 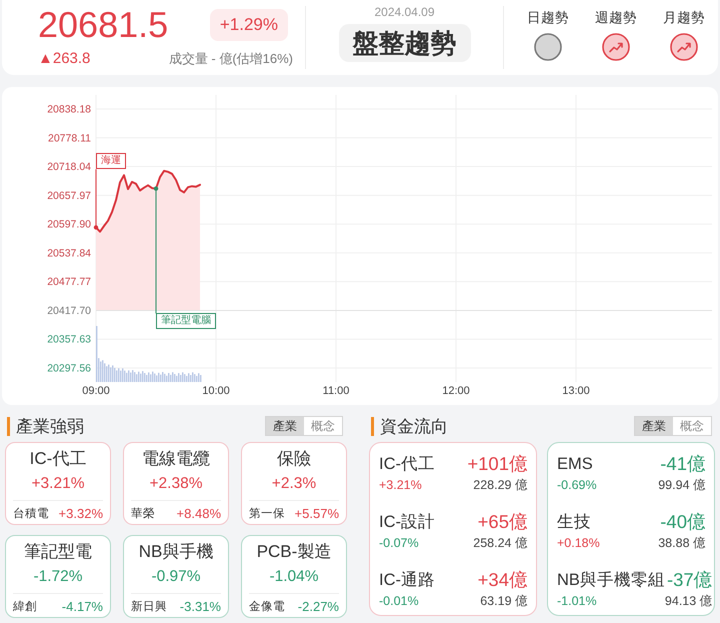 I want to click on industry-name: PCB-製造, so click(x=294, y=552).